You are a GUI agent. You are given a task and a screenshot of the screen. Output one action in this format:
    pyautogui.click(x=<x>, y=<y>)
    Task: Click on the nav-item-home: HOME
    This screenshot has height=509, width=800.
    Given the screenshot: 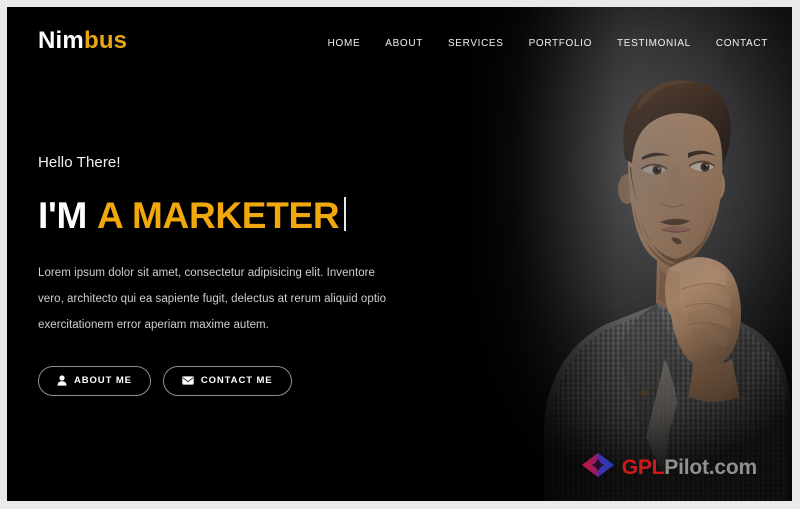 What is the action you would take?
    pyautogui.click(x=344, y=43)
    